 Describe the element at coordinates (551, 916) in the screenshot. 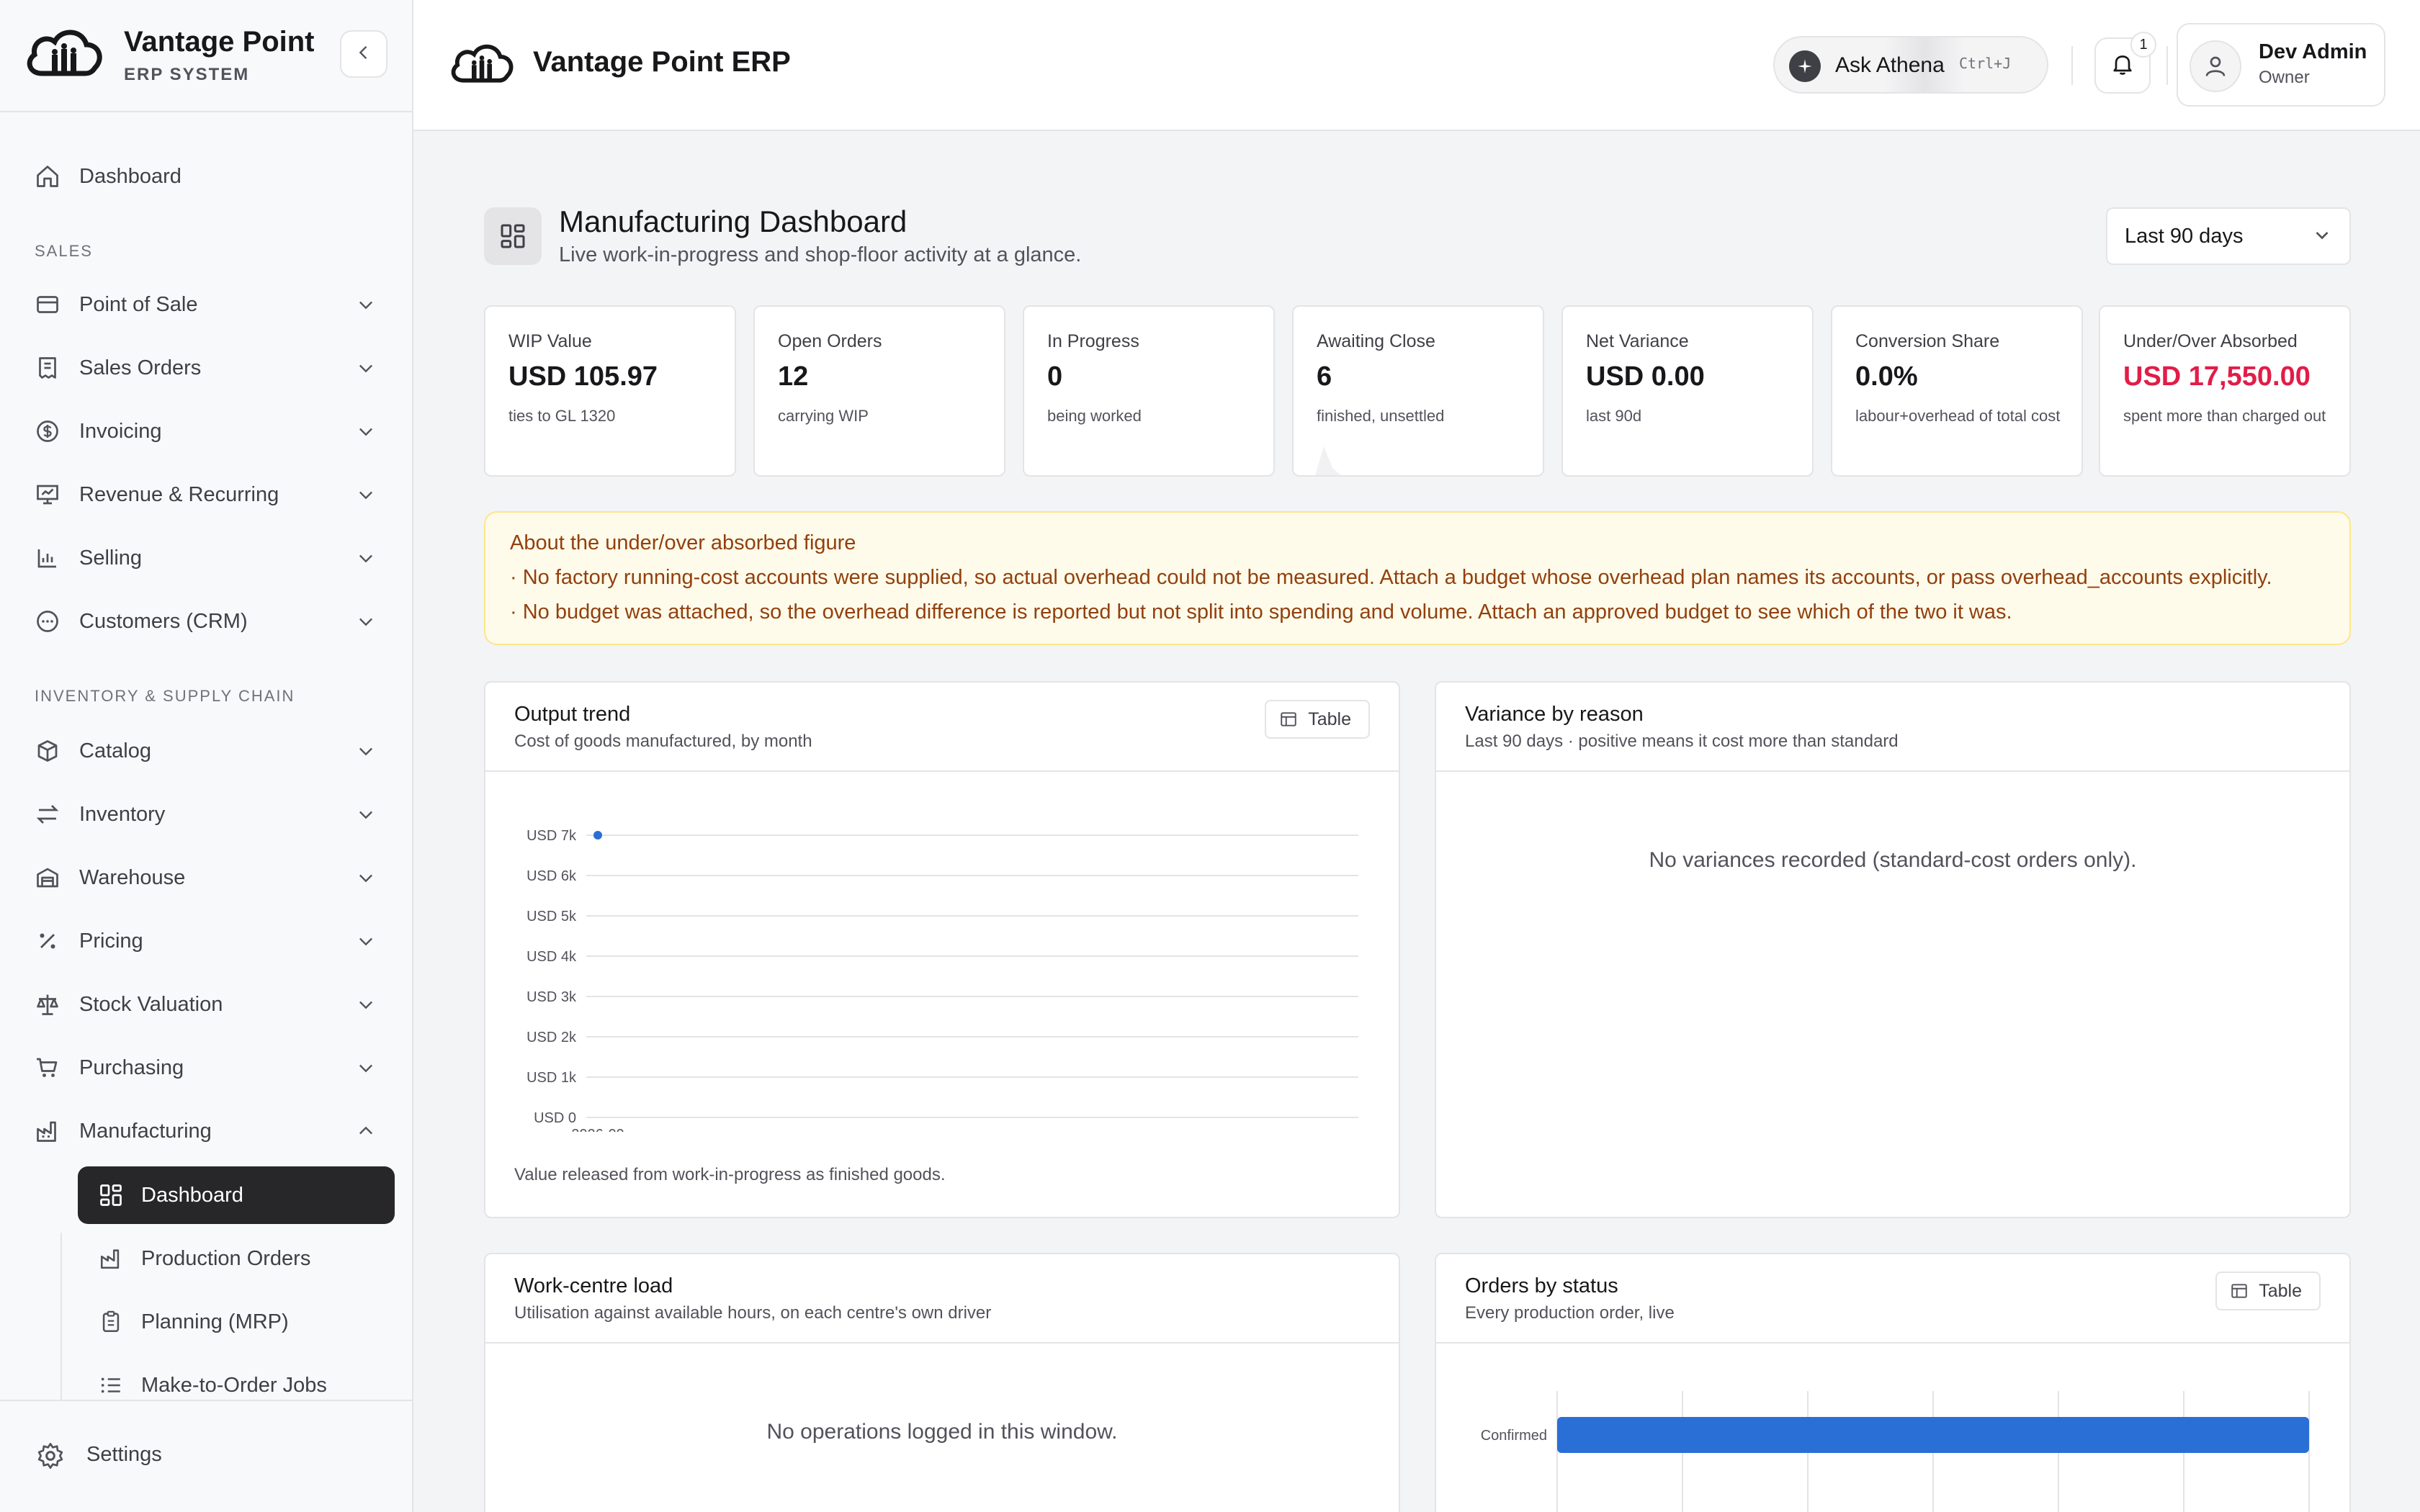

I see `y-tick-label: USD 5k` at that location.